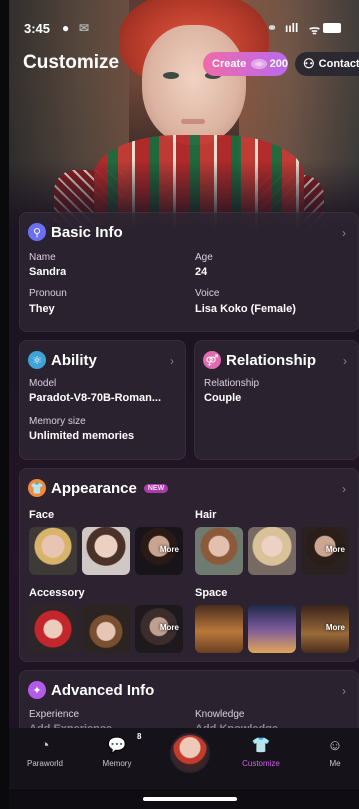 Image resolution: width=359 pixels, height=809 pixels. What do you see at coordinates (57, 593) in the screenshot?
I see `accessory-label: Accessory` at bounding box center [57, 593].